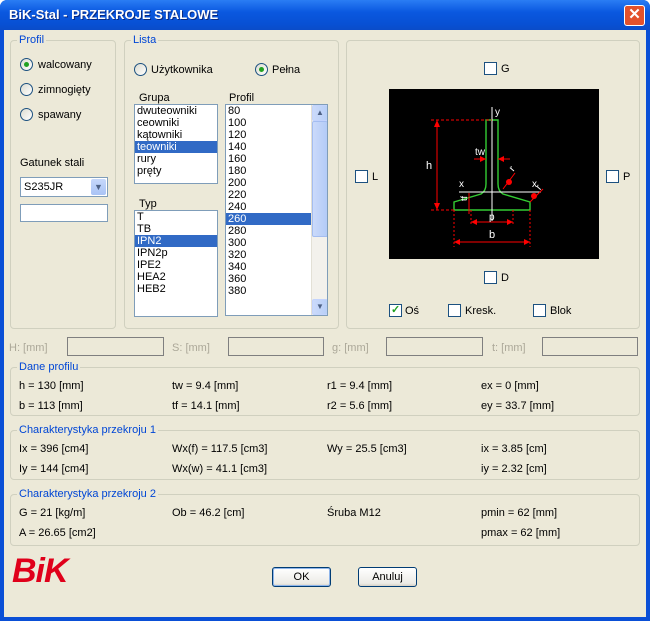 The image size is (650, 621). I want to click on check-kresk, so click(454, 310).